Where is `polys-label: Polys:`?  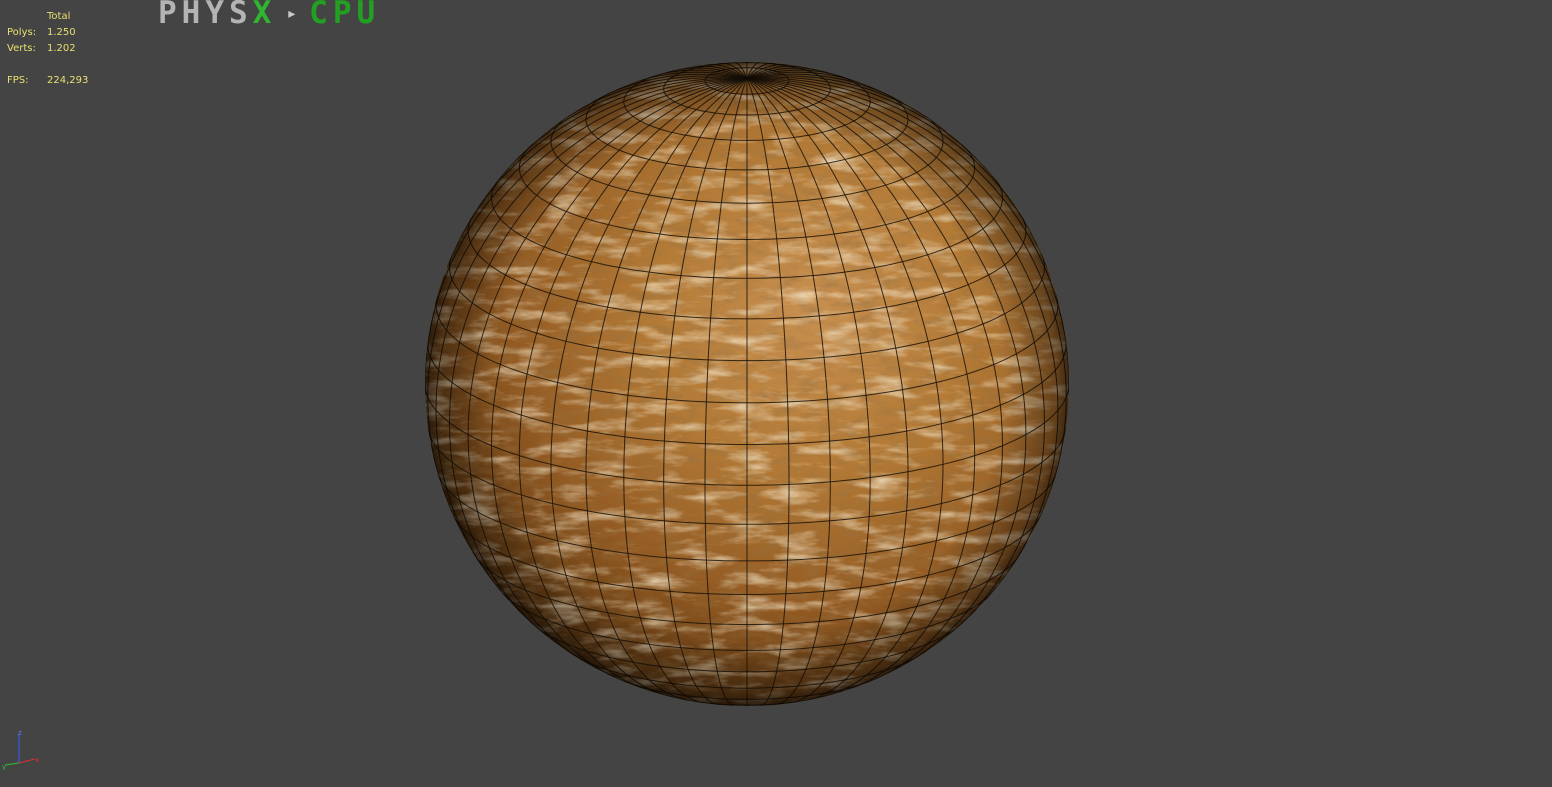 polys-label: Polys: is located at coordinates (22, 32).